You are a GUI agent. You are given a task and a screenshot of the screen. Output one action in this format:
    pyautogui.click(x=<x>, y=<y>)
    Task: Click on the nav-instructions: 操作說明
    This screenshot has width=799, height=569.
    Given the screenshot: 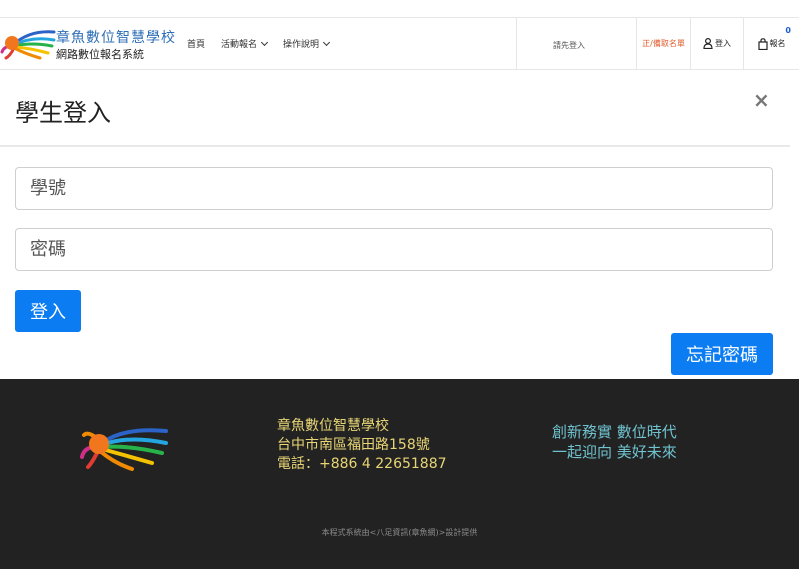 What is the action you would take?
    pyautogui.click(x=307, y=43)
    